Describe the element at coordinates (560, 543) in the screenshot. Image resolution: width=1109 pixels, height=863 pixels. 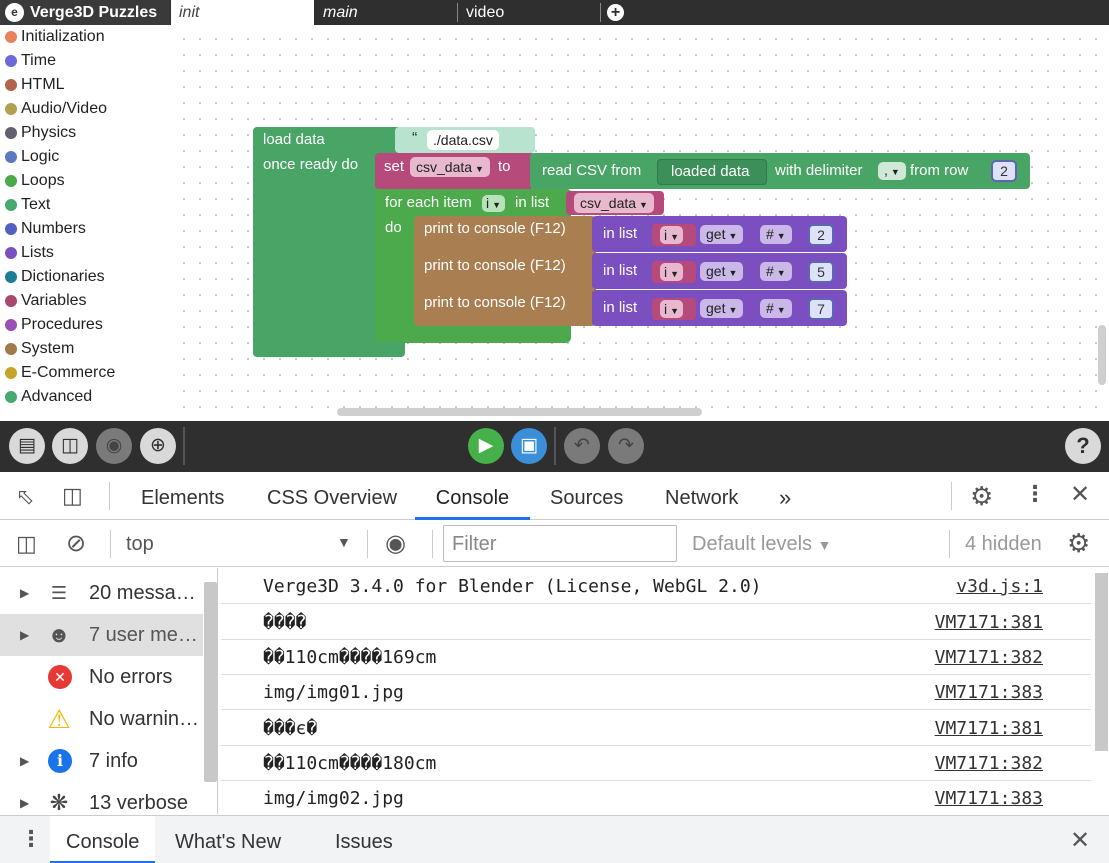
I see `filter-input: Filter` at that location.